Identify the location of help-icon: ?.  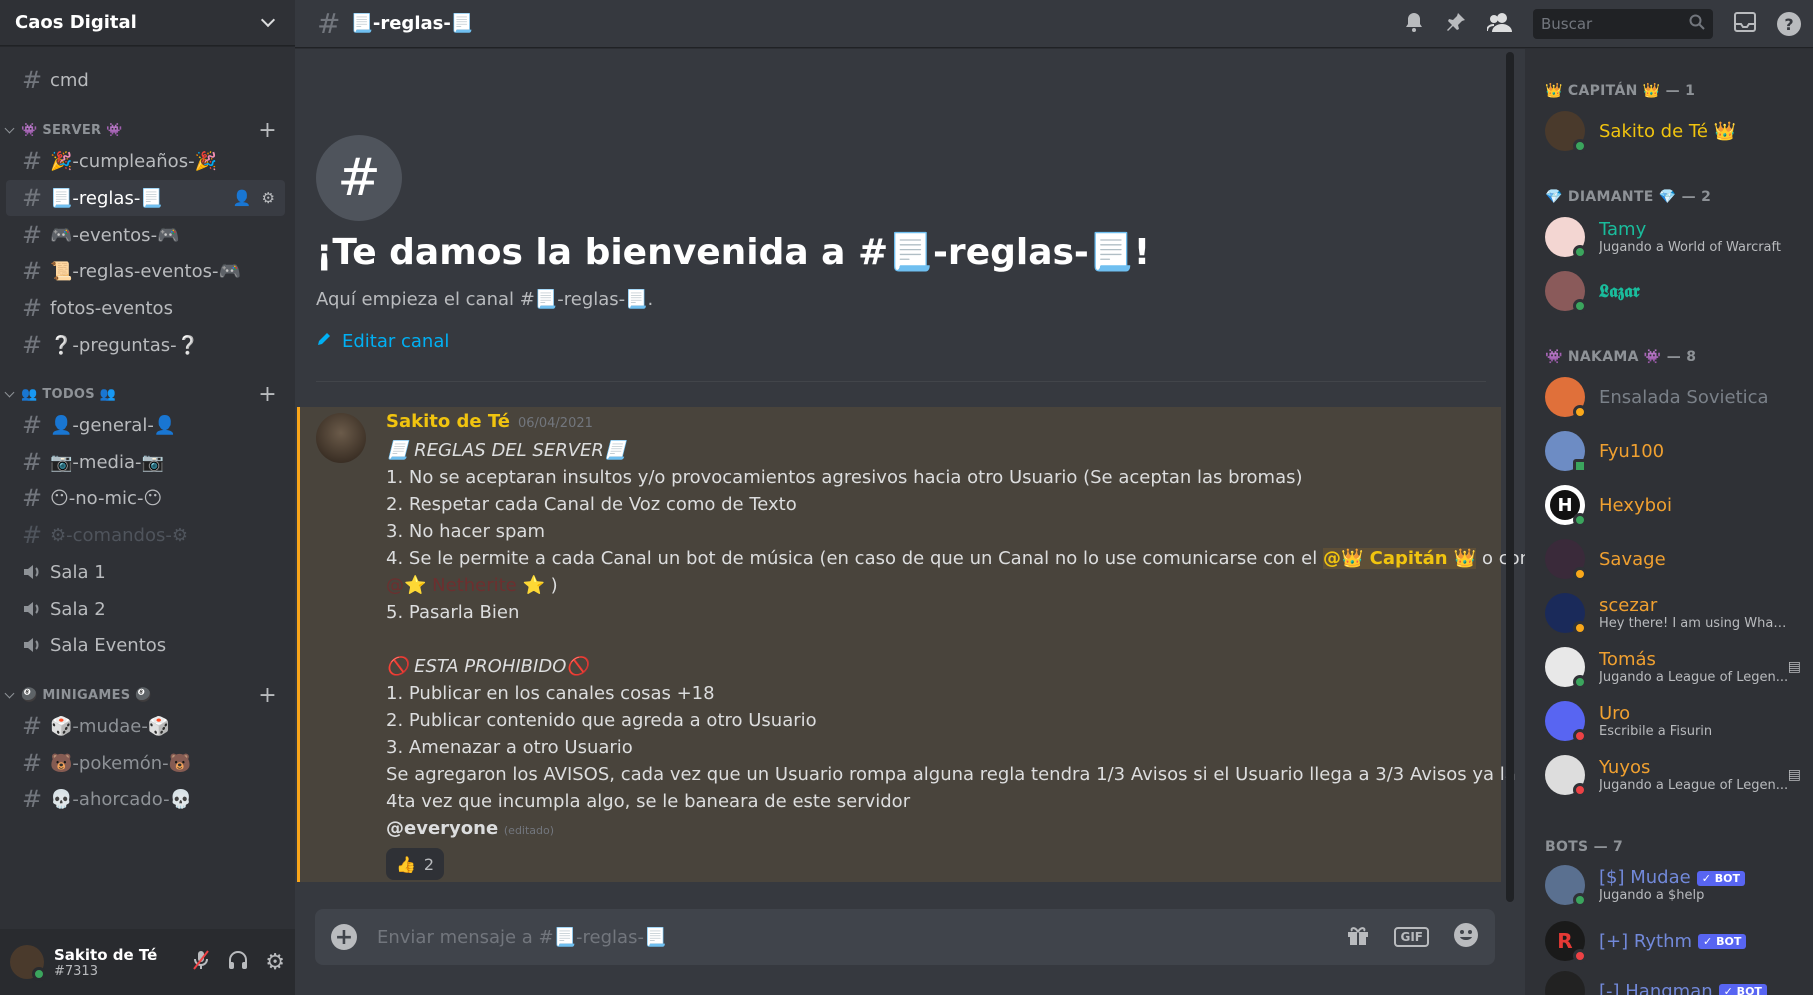
(1789, 24).